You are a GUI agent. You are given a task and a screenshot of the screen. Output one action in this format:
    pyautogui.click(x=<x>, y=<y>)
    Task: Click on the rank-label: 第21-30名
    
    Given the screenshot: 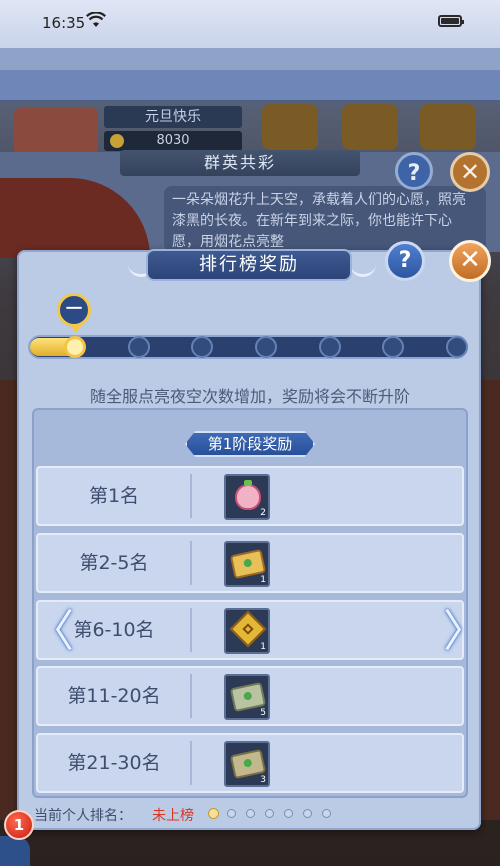 What is the action you would take?
    pyautogui.click(x=114, y=763)
    